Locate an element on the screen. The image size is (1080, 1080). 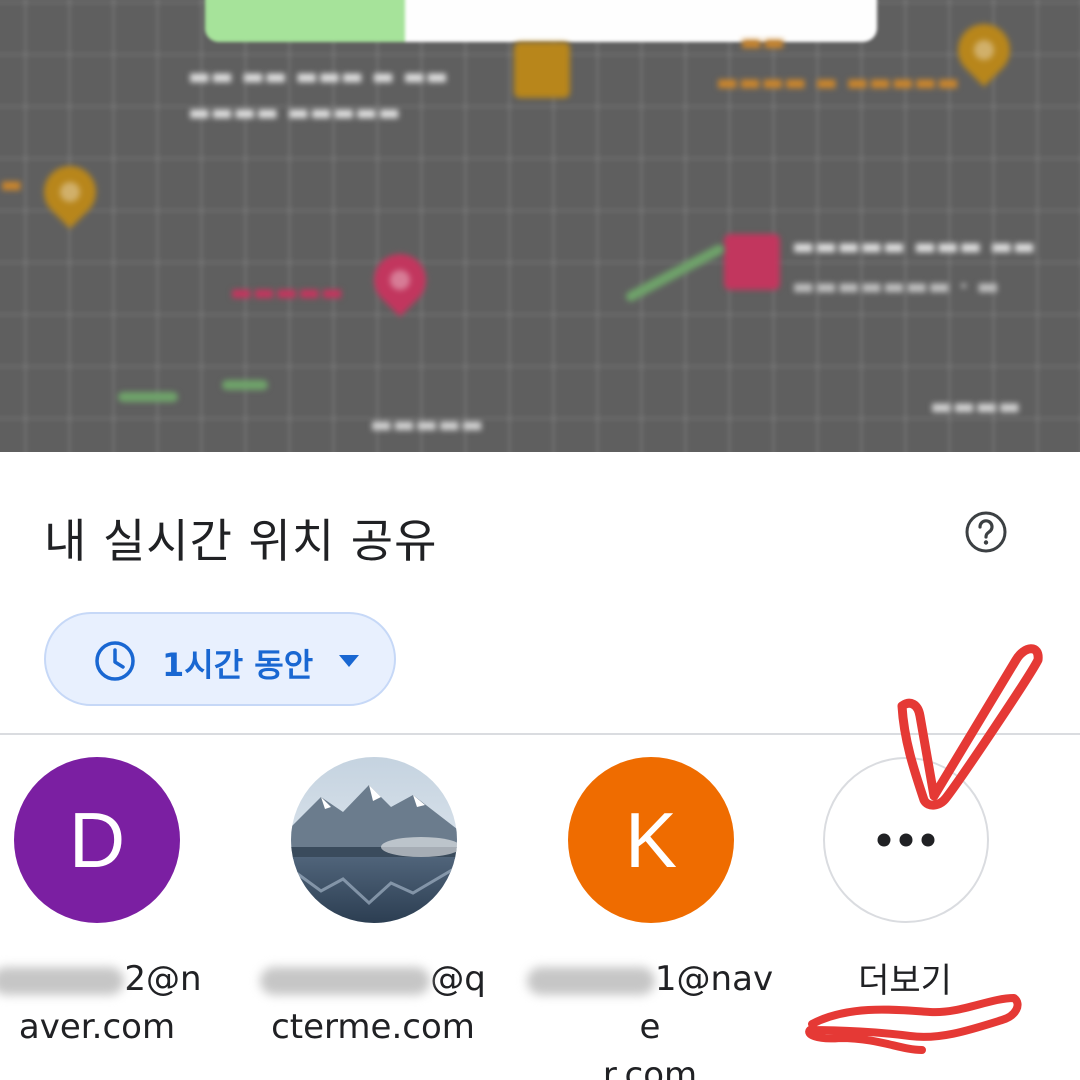
clock-icon is located at coordinates (115, 661).